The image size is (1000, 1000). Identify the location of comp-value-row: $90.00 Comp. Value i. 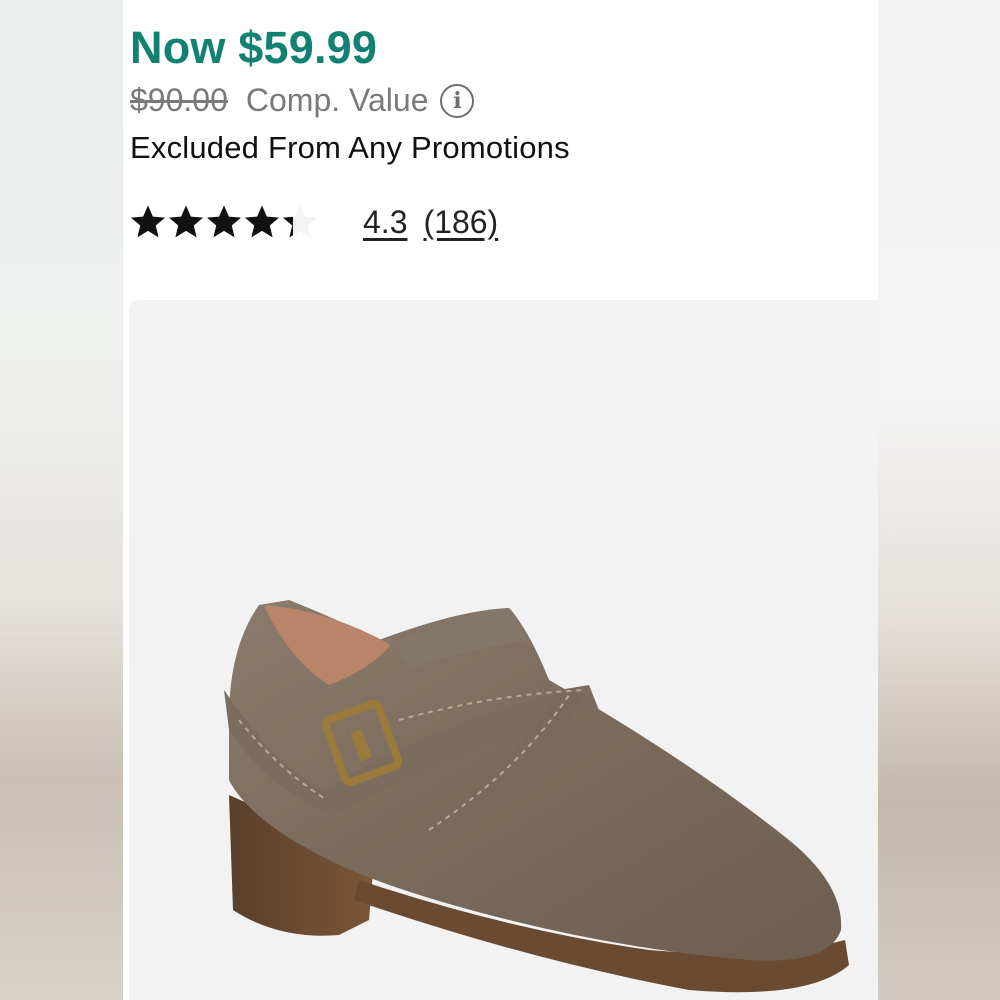
(302, 100).